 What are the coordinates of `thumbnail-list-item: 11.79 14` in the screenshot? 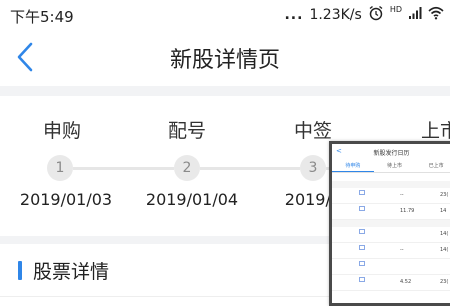 It's located at (391, 212).